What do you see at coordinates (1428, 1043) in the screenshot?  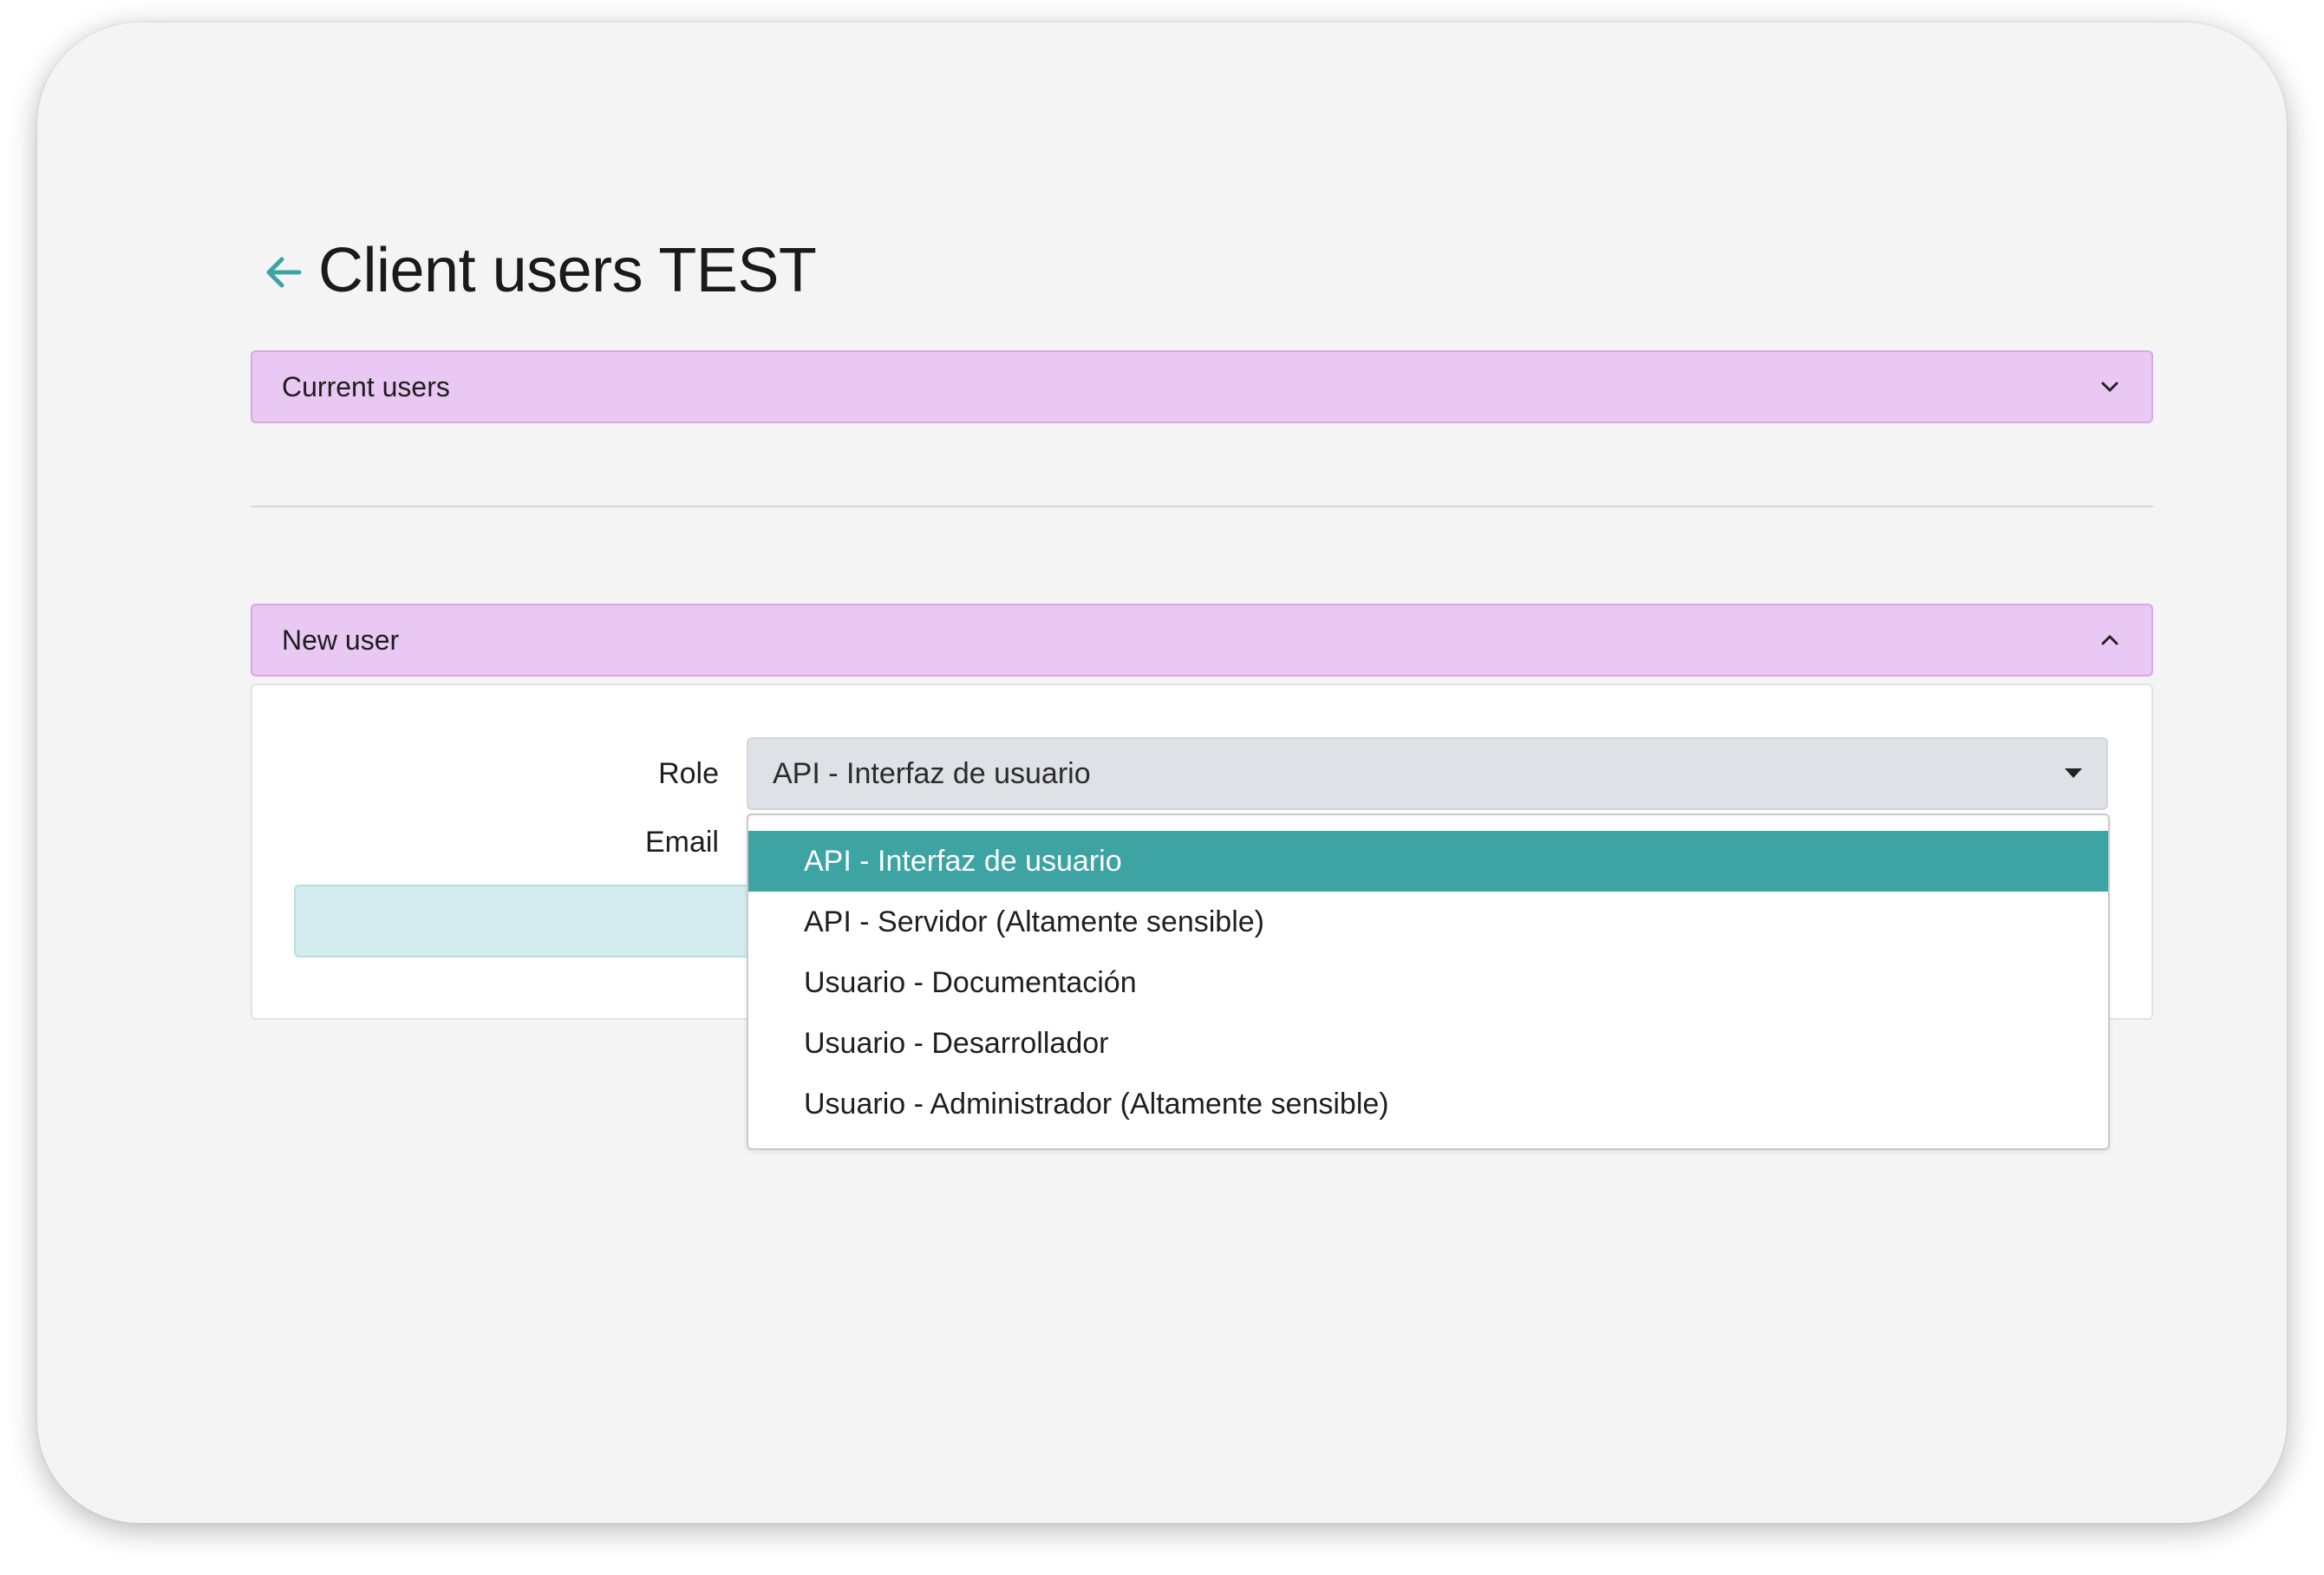 I see `role-option: Usuario - Desarrollador` at bounding box center [1428, 1043].